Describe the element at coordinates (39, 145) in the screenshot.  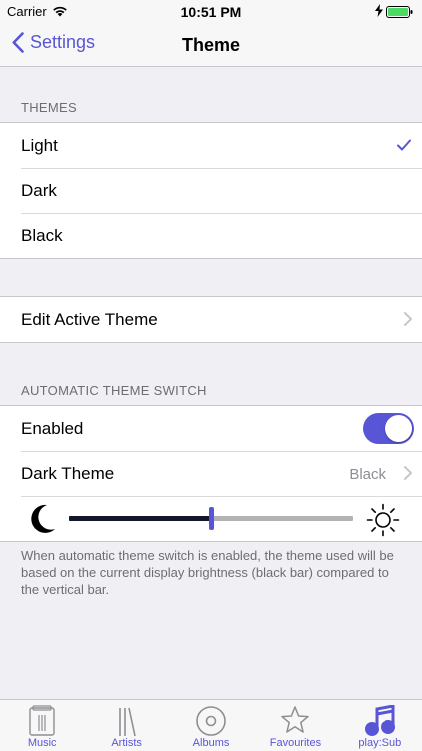
I see `theme-option-label: Light` at that location.